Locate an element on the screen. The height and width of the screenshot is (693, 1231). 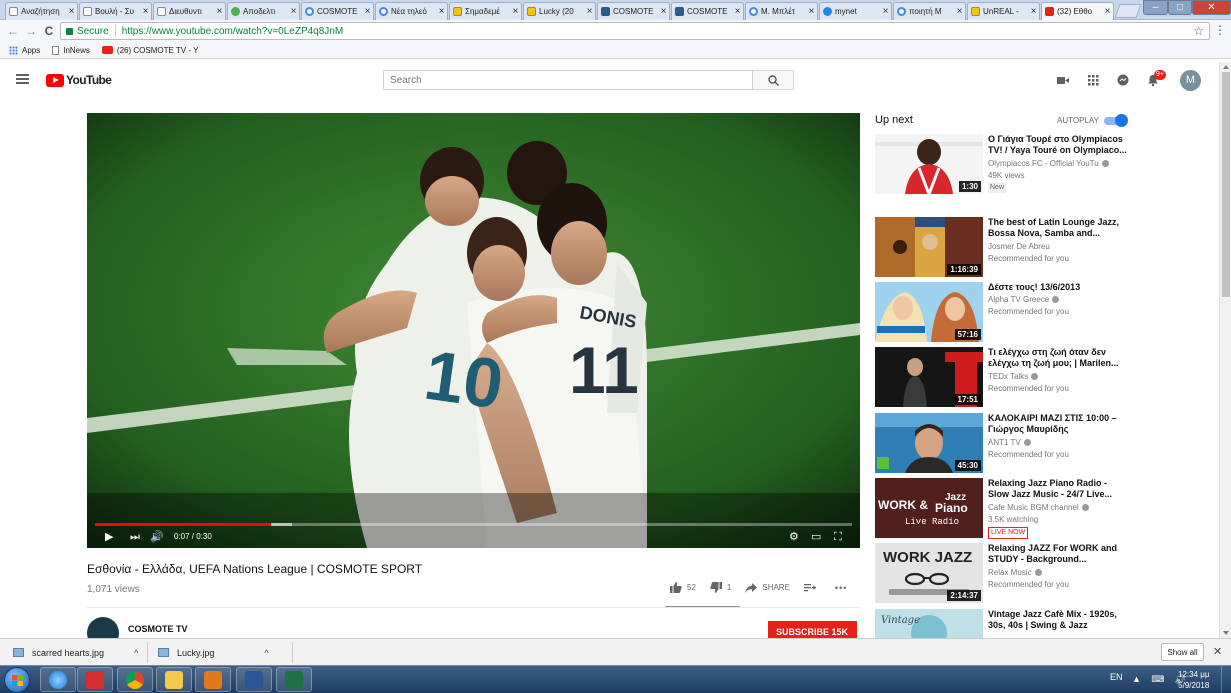
scroll-up-arrow-icon is located at coordinates (1226, 67).